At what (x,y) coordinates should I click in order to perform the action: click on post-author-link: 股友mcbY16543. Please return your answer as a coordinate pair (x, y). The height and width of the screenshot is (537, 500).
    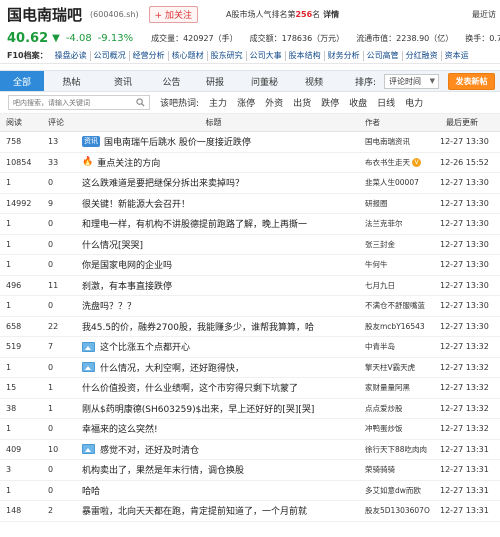
    Looking at the image, I should click on (395, 326).